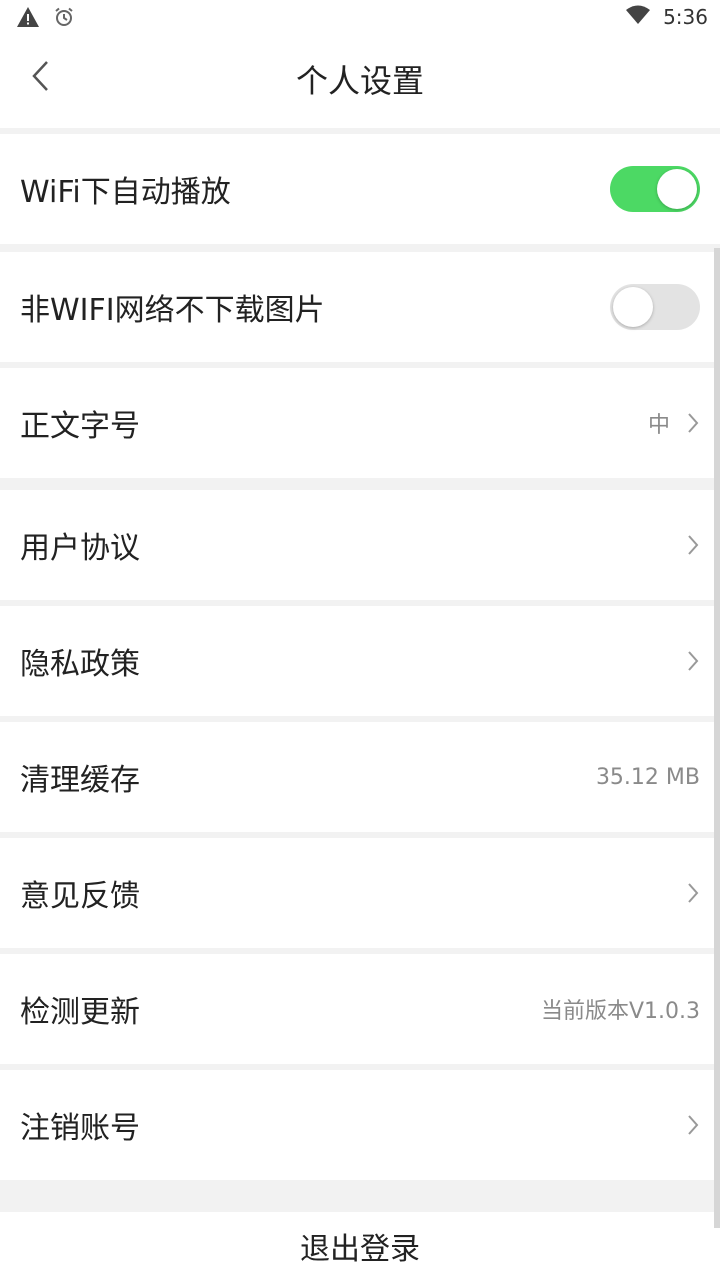 The width and height of the screenshot is (720, 1280). What do you see at coordinates (80, 548) in the screenshot?
I see `setting-label: 用户协议` at bounding box center [80, 548].